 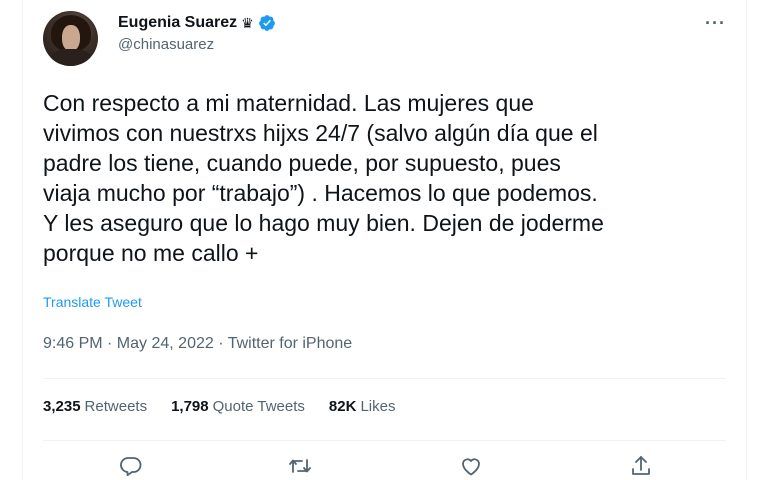 What do you see at coordinates (177, 23) in the screenshot?
I see `author-display-name: Eugenia Suarez` at bounding box center [177, 23].